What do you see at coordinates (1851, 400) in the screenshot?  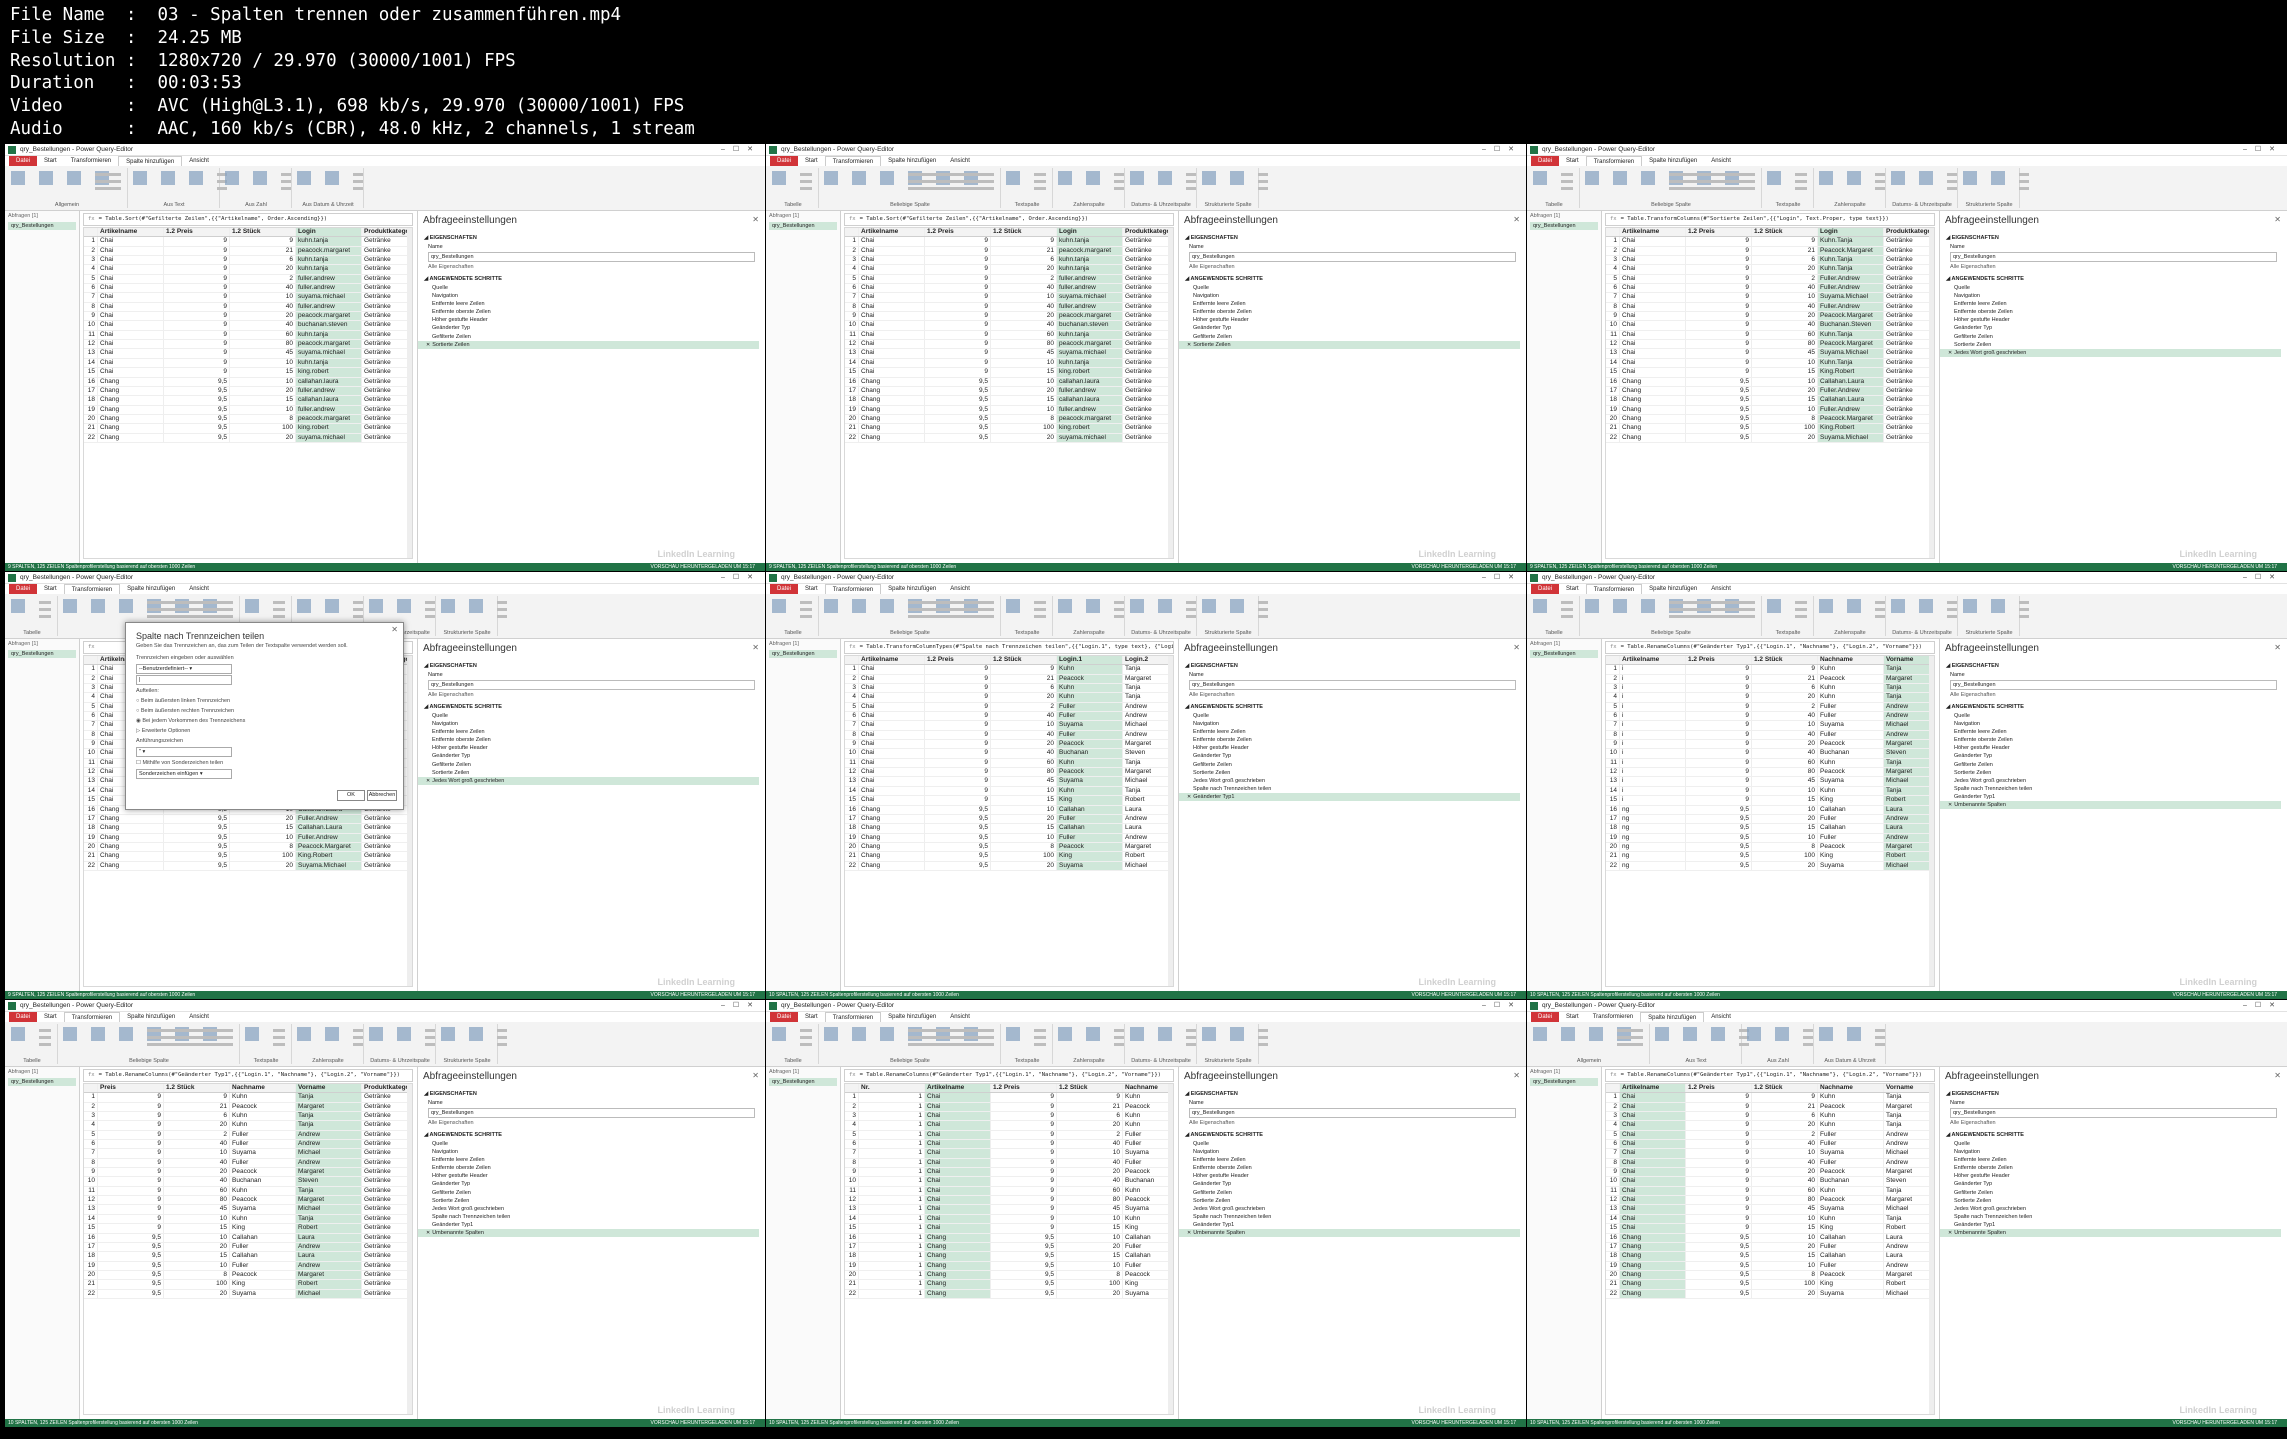 I see `table-cell: Callahan.Laura` at bounding box center [1851, 400].